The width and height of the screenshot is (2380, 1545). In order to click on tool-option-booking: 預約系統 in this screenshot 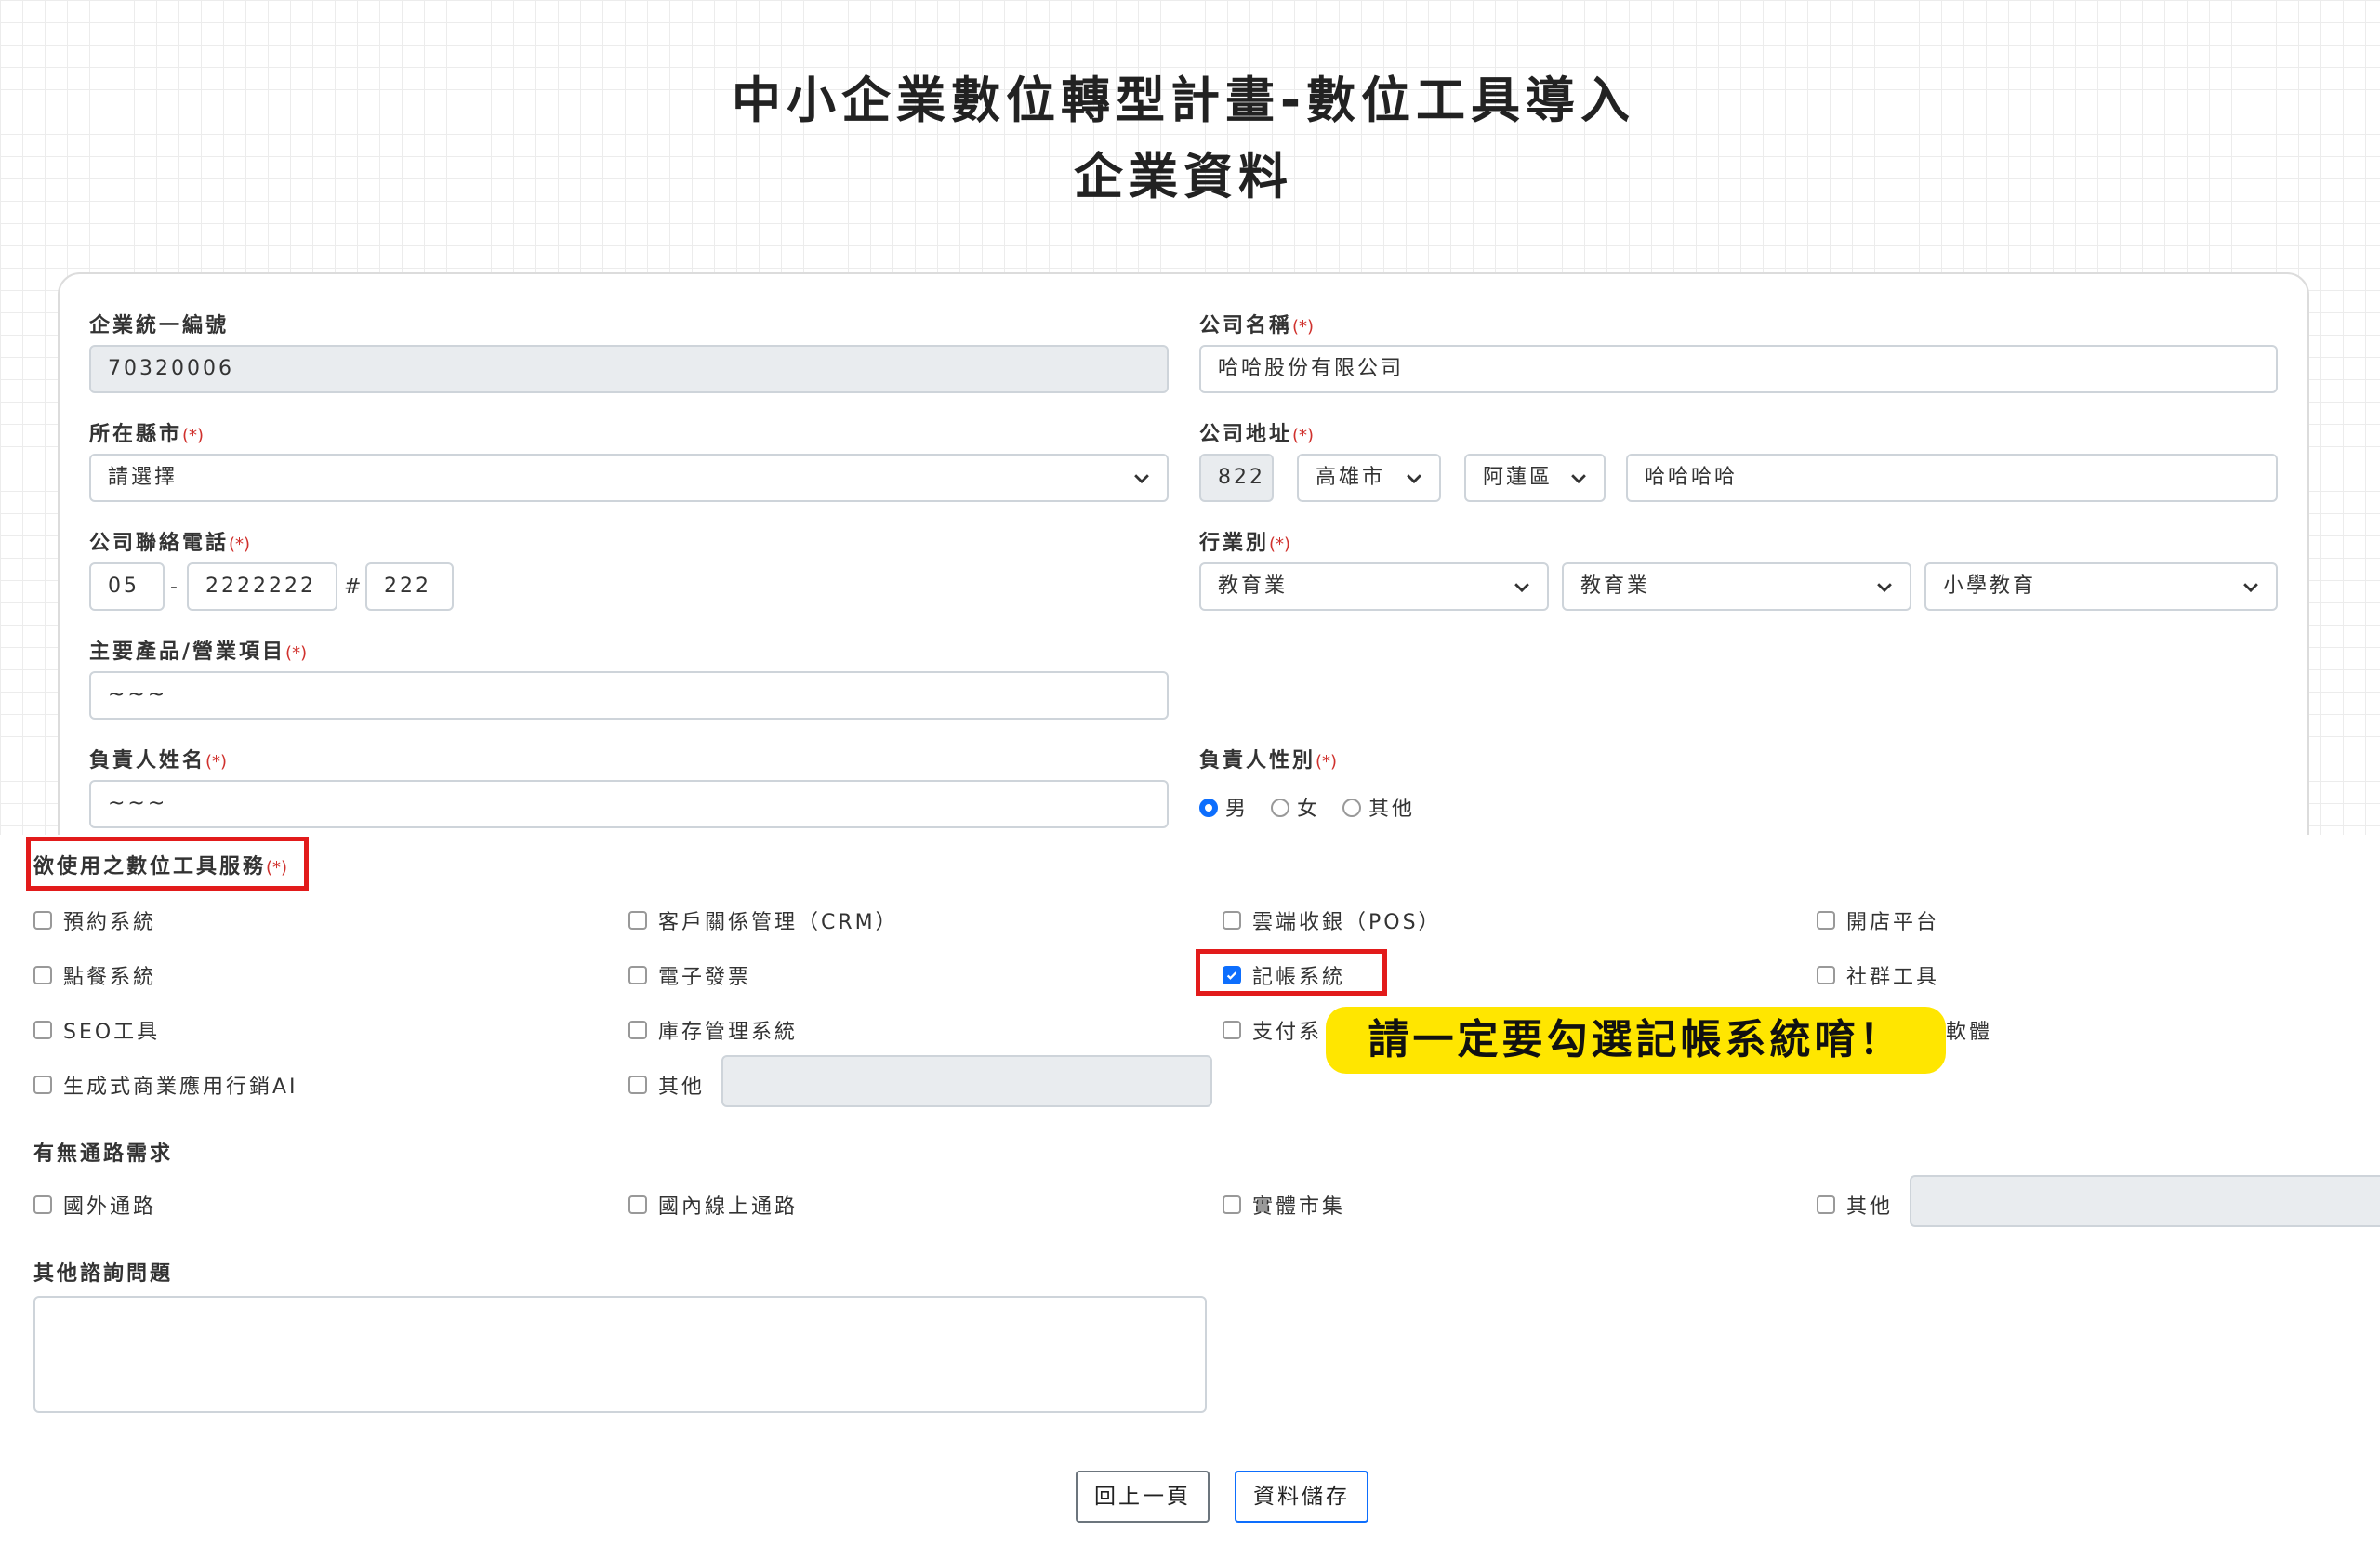, I will do `click(94, 920)`.